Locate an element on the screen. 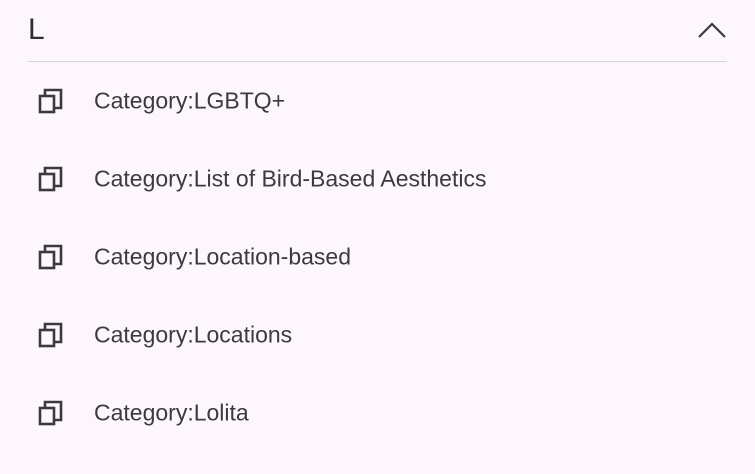  list-item-label: Category:List of Bird-Based Aesthetics is located at coordinates (290, 178).